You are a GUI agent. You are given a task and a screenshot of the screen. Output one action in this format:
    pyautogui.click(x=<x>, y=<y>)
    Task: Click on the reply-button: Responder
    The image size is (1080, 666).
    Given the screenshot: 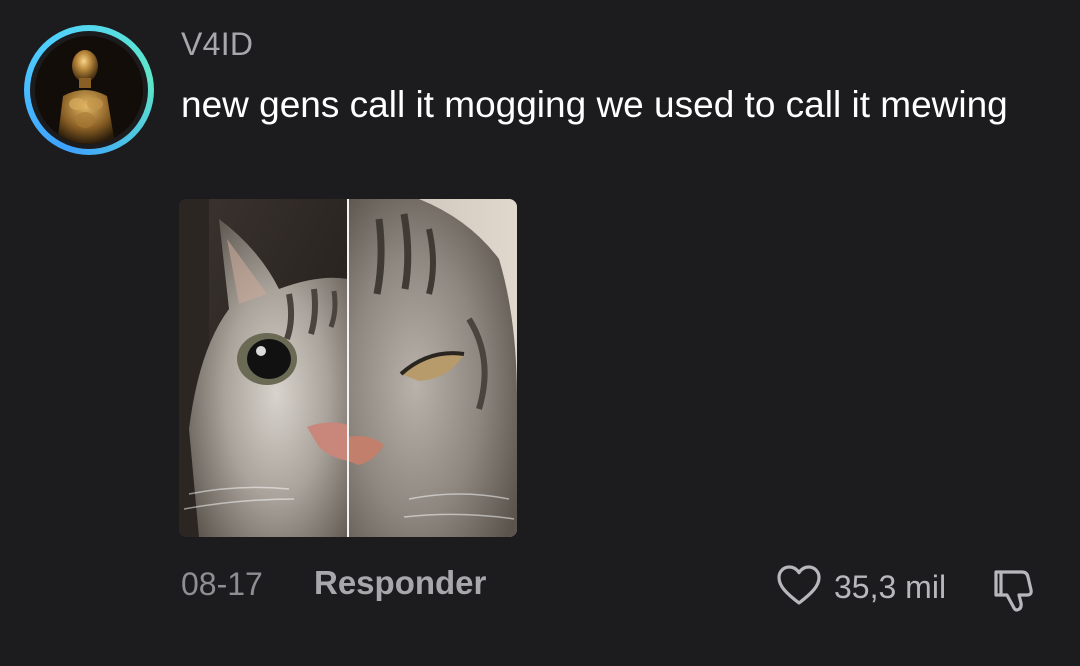 What is the action you would take?
    pyautogui.click(x=400, y=583)
    